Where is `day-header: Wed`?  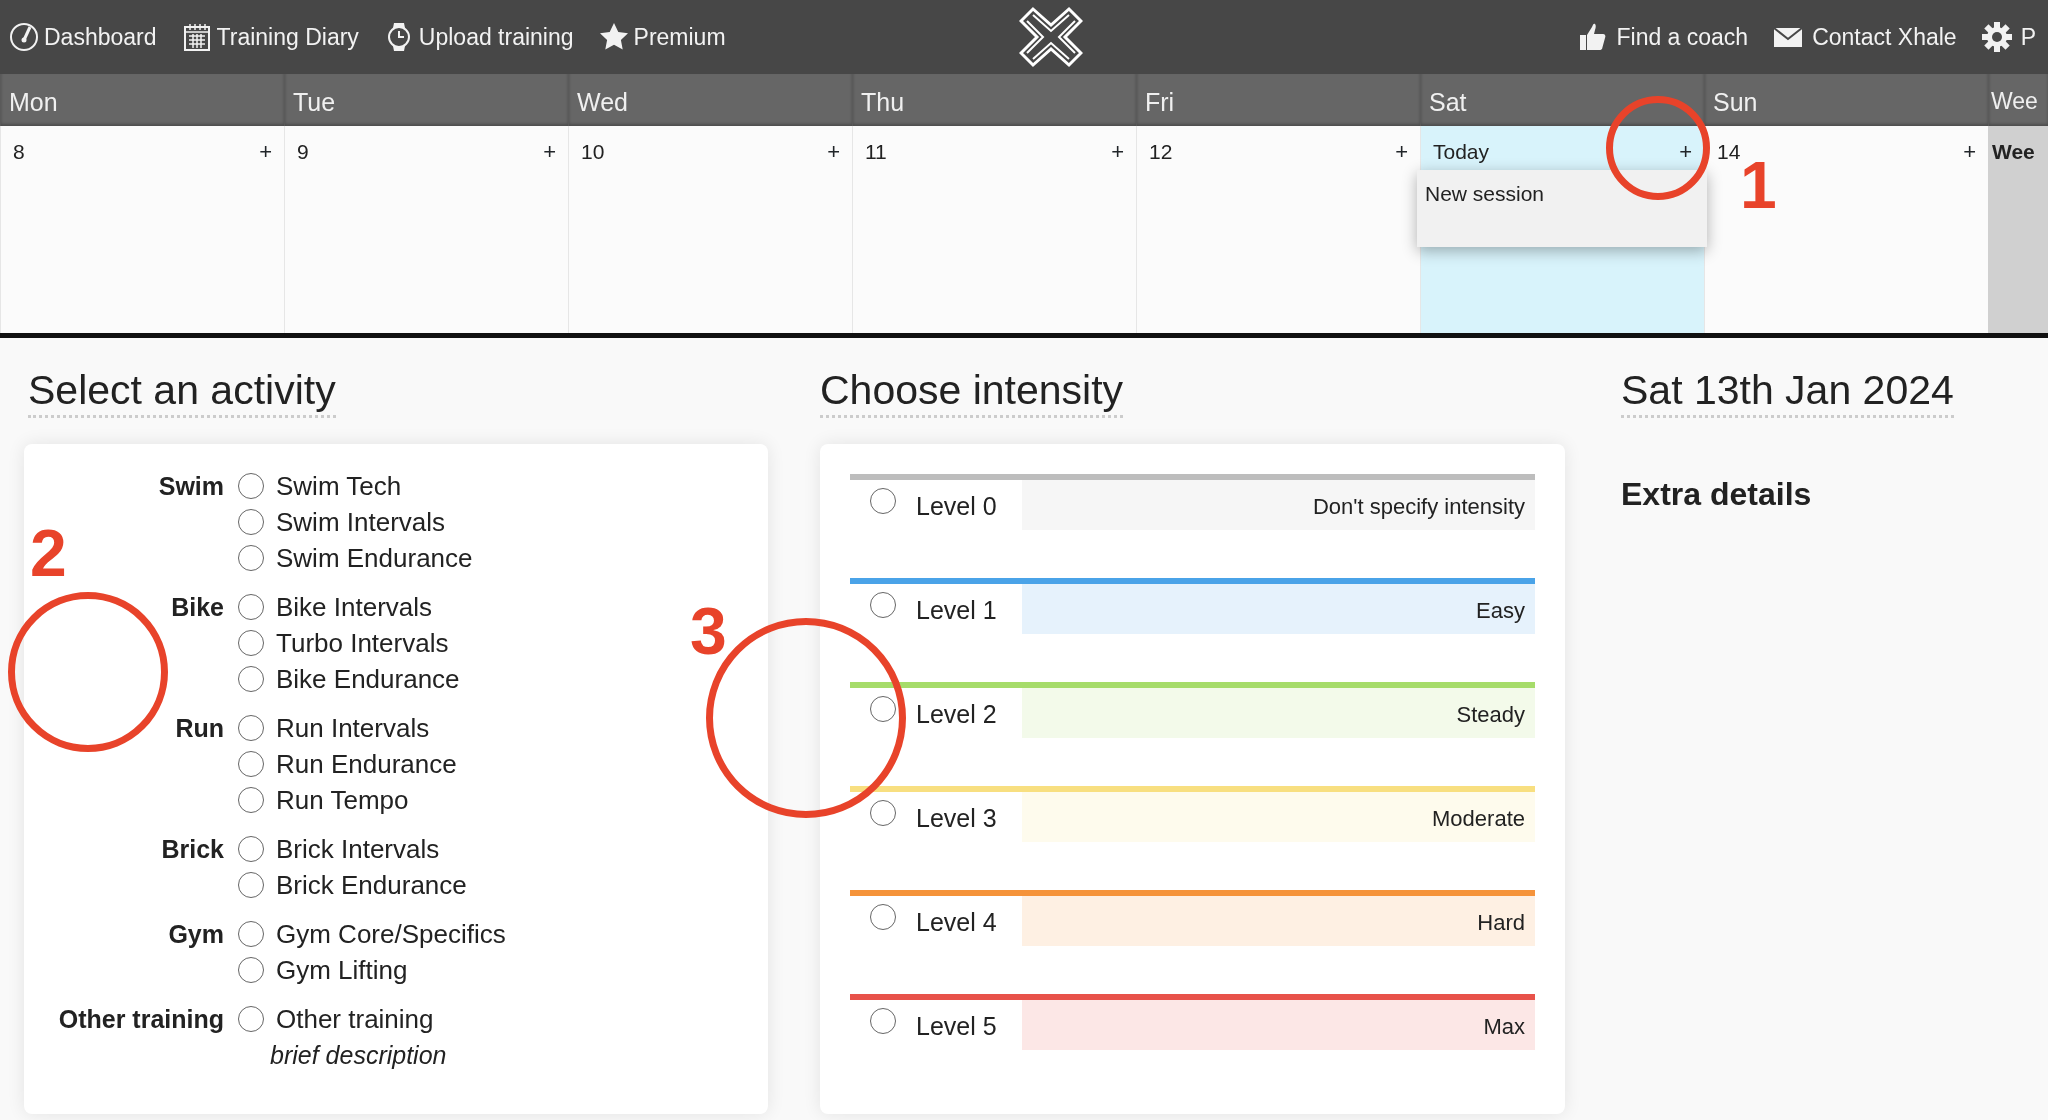 day-header: Wed is located at coordinates (710, 100).